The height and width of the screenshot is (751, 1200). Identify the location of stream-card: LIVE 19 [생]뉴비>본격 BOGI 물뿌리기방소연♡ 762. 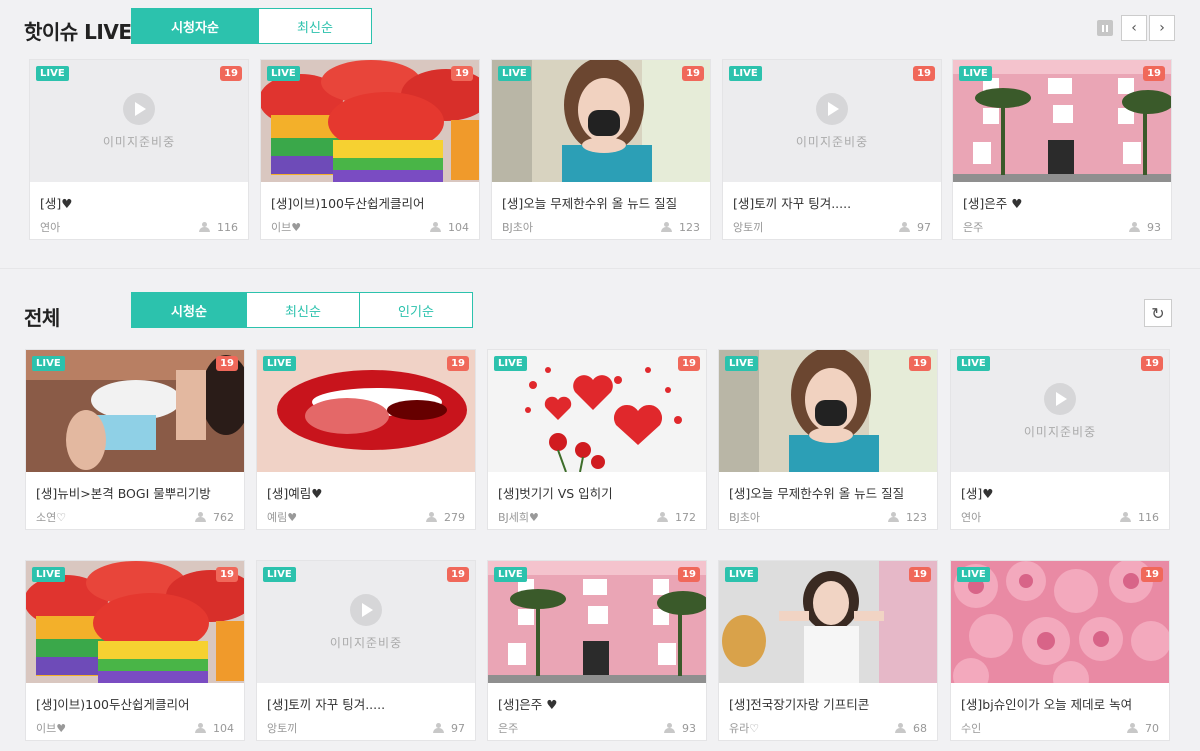
(135, 439).